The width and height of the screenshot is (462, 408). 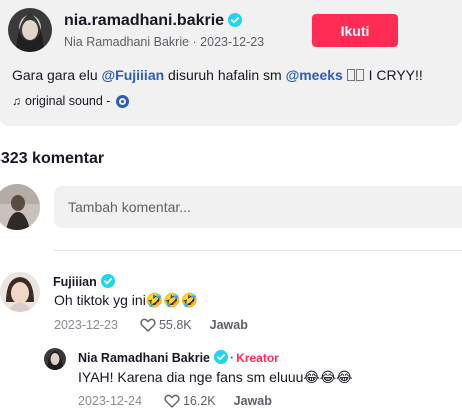 I want to click on caption-mention-link: @meeks, so click(x=314, y=75).